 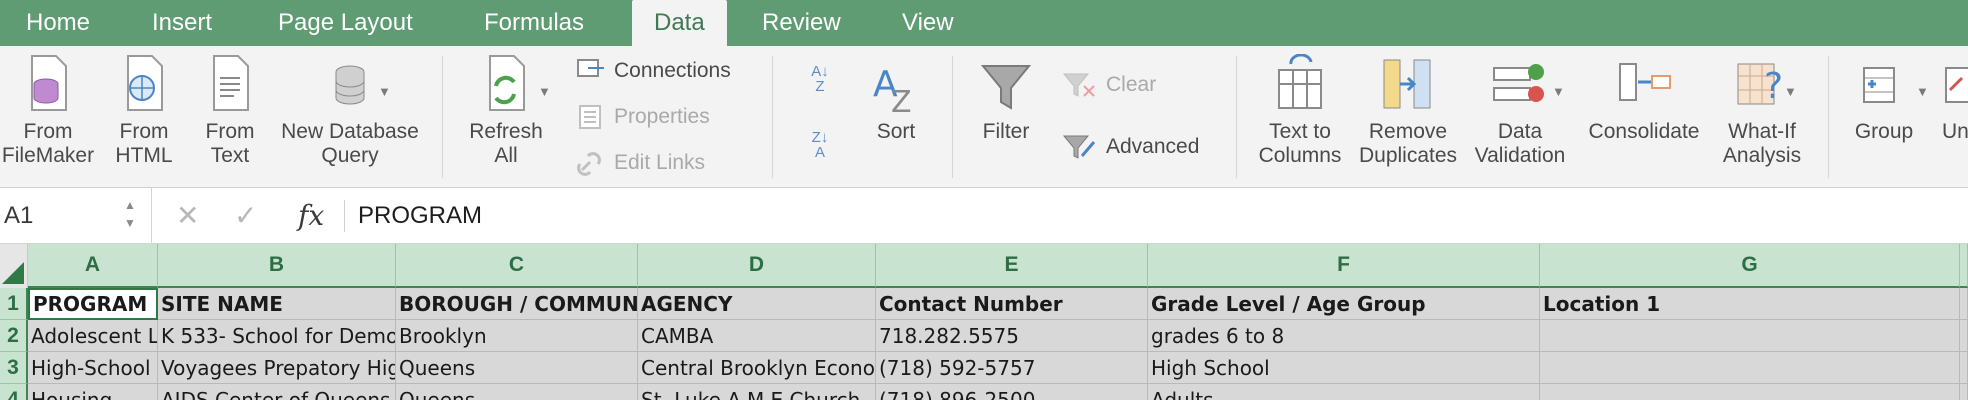 I want to click on clear-label: Clear, so click(x=1131, y=84).